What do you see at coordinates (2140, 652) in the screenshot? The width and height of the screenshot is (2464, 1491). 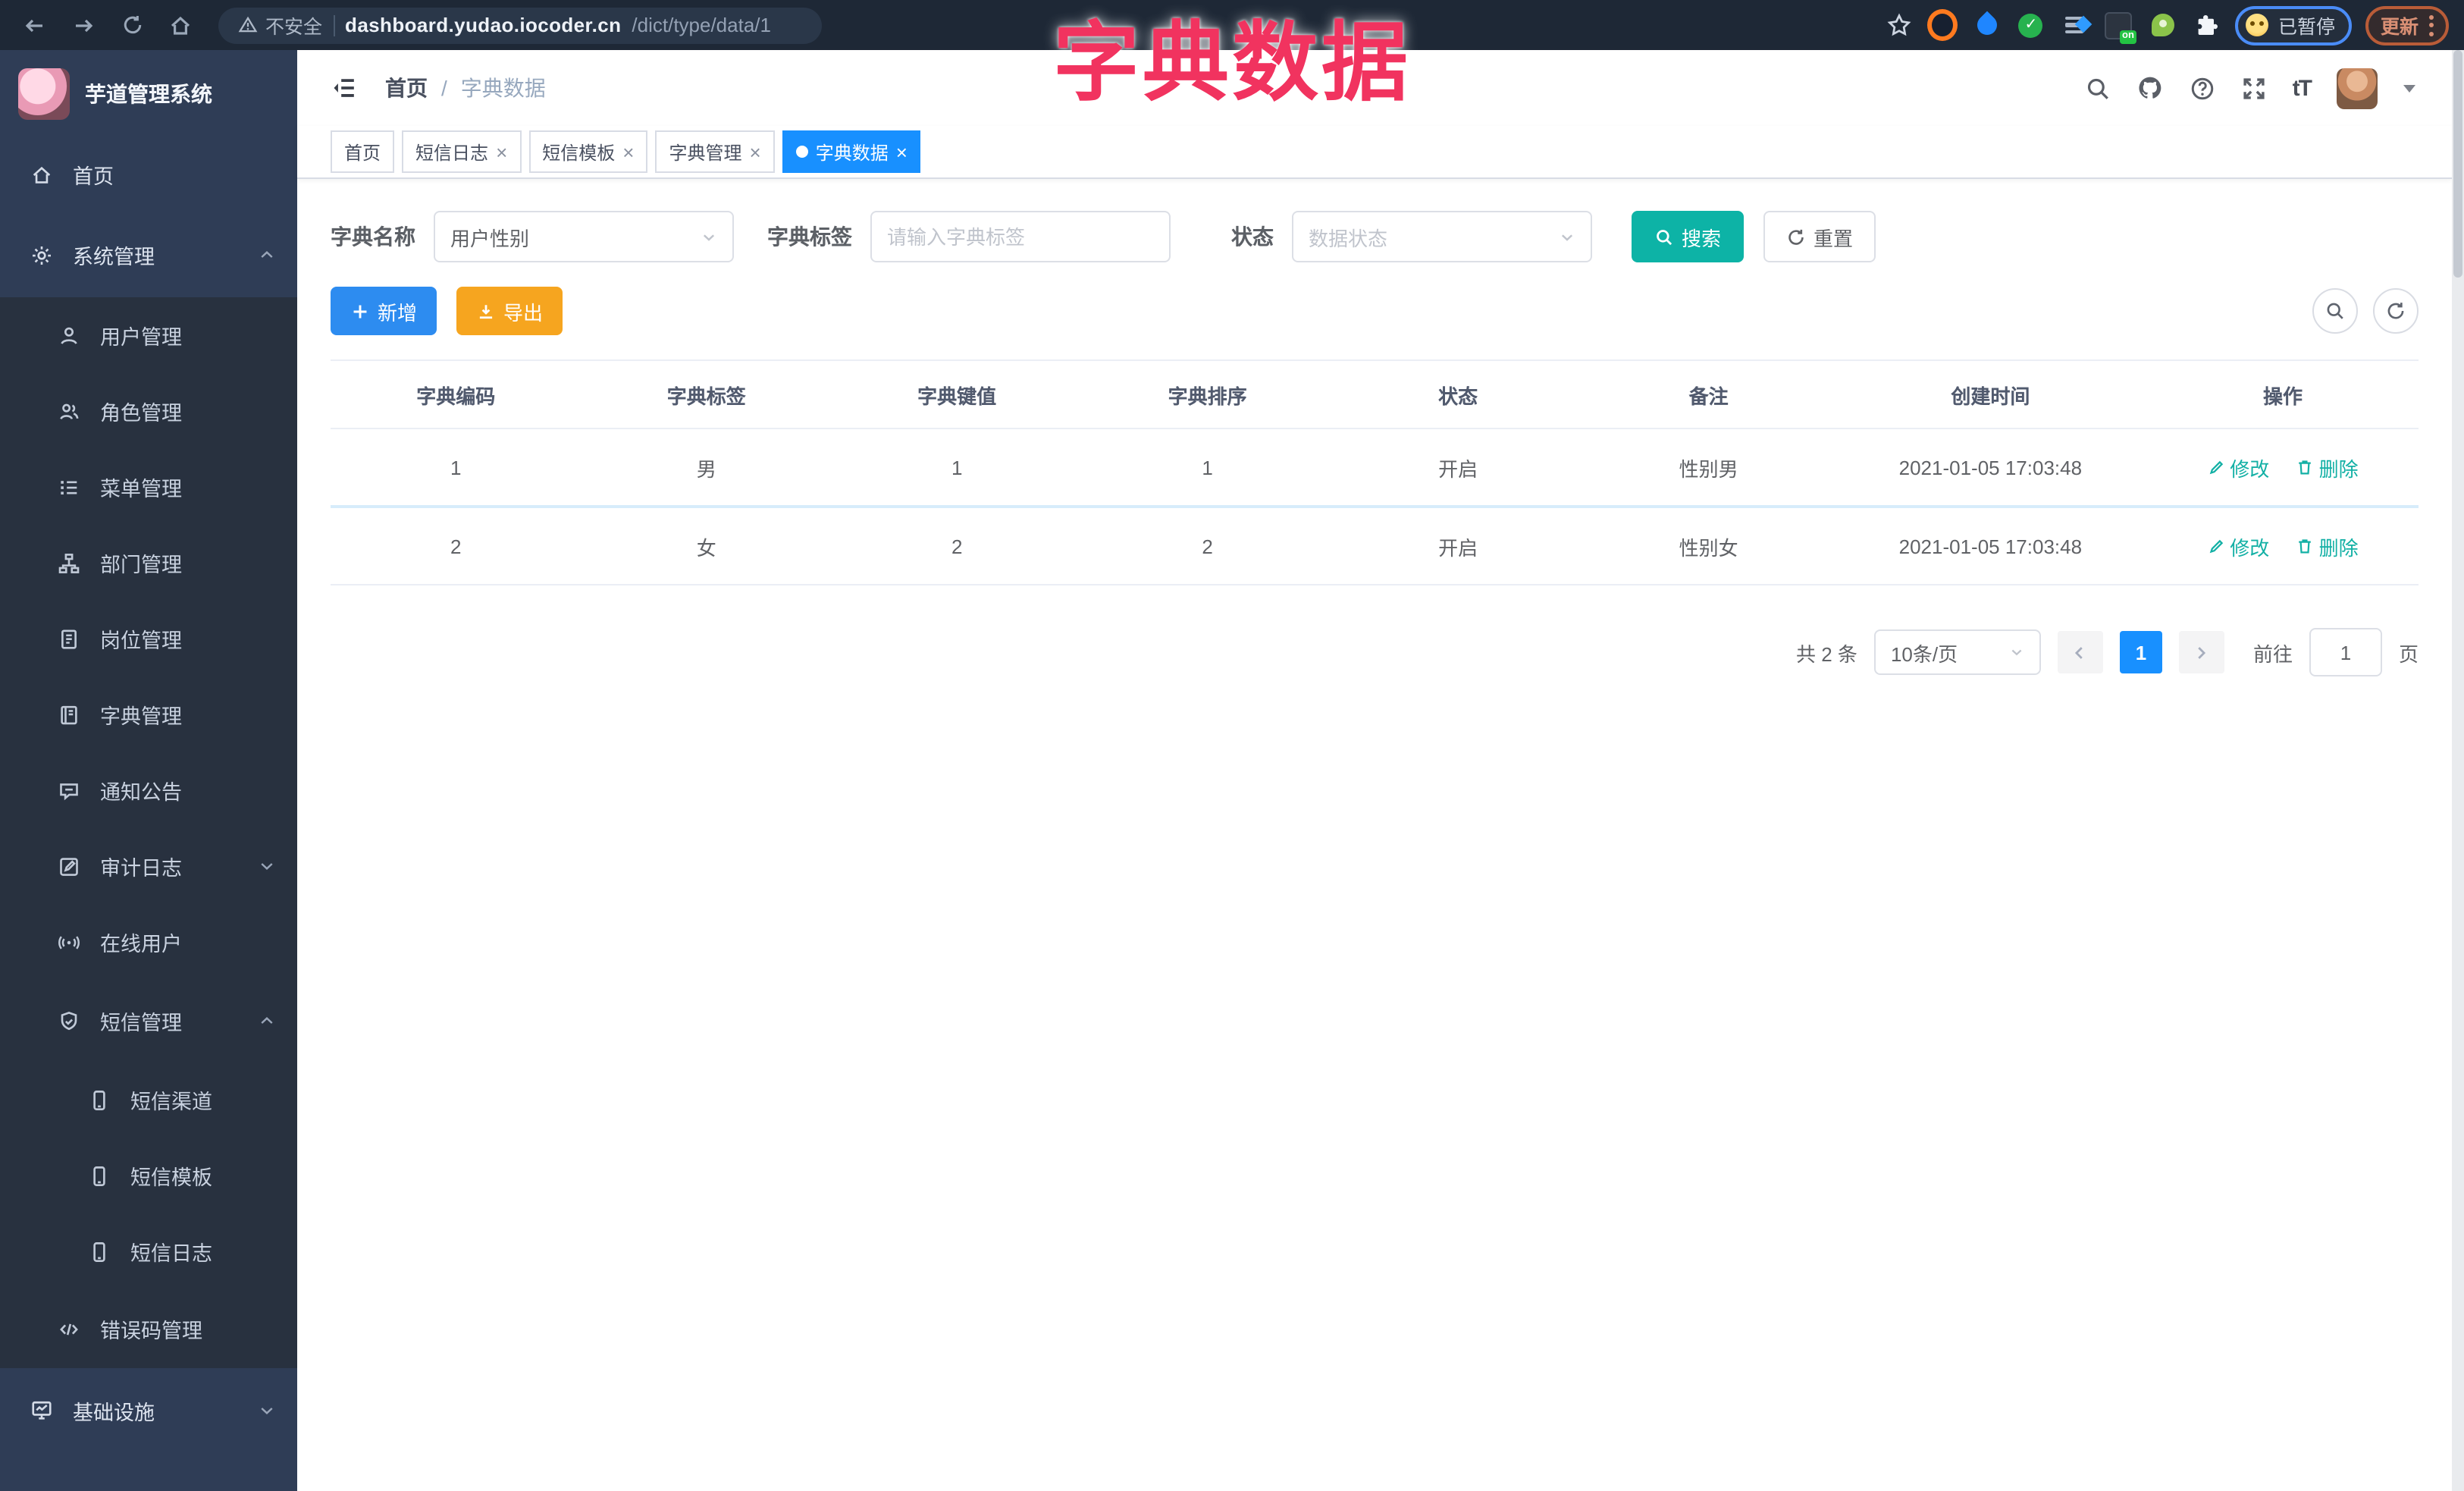 I see `current-page-button: 1` at bounding box center [2140, 652].